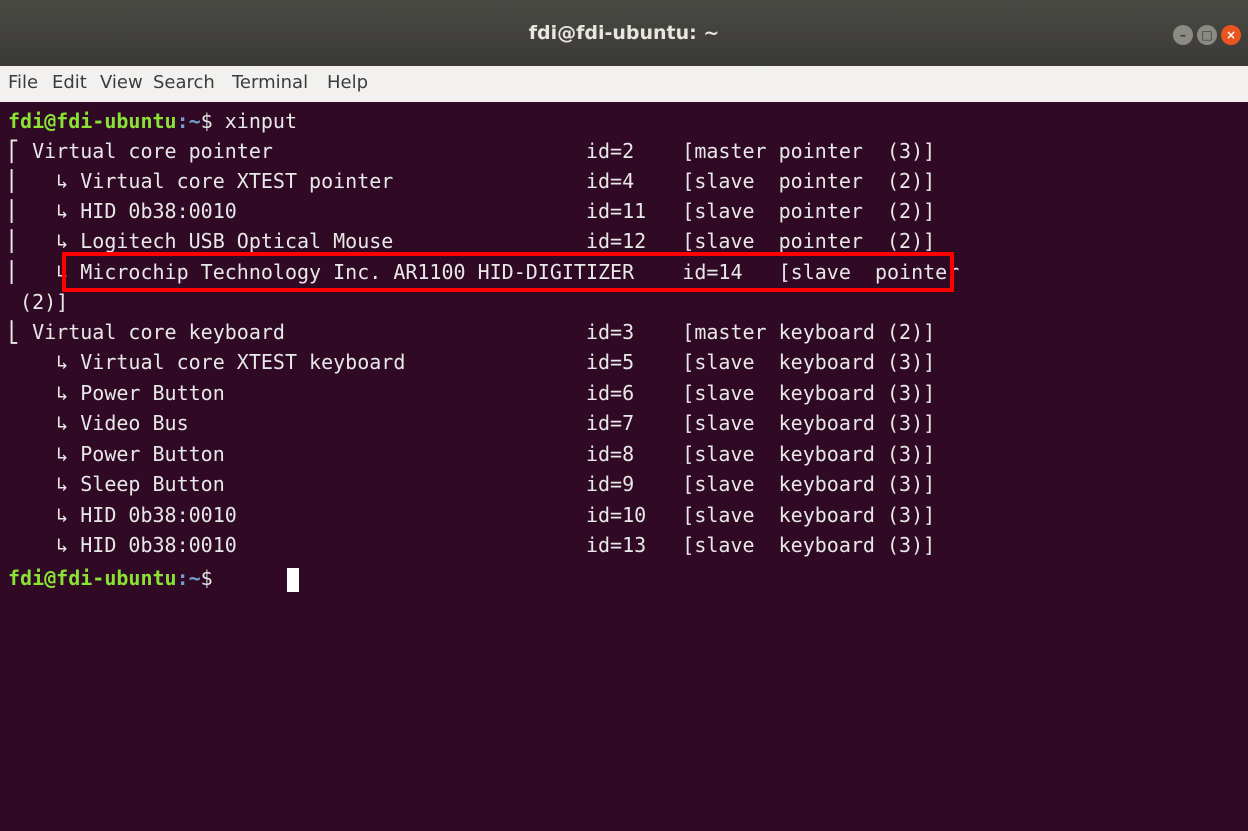 The height and width of the screenshot is (831, 1248). Describe the element at coordinates (293, 580) in the screenshot. I see `text-cursor` at that location.